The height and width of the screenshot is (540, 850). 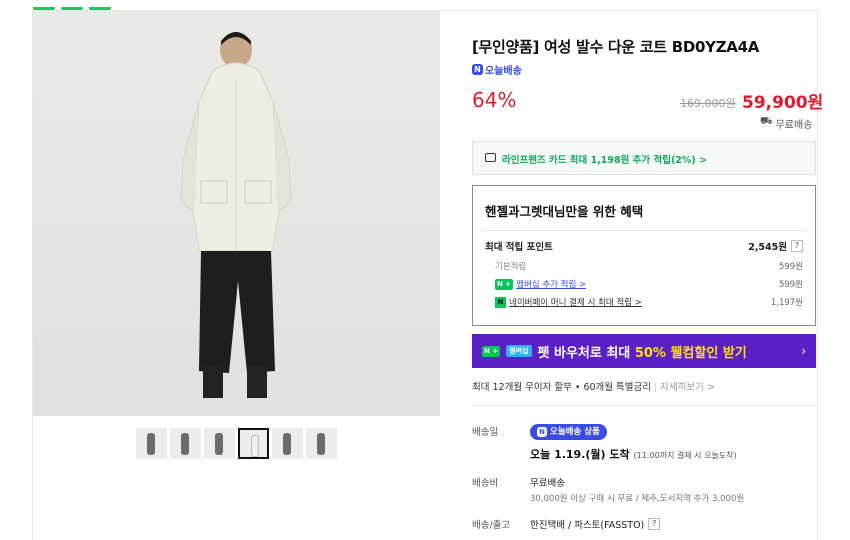 I want to click on sale-price: 59,900원, so click(x=783, y=103).